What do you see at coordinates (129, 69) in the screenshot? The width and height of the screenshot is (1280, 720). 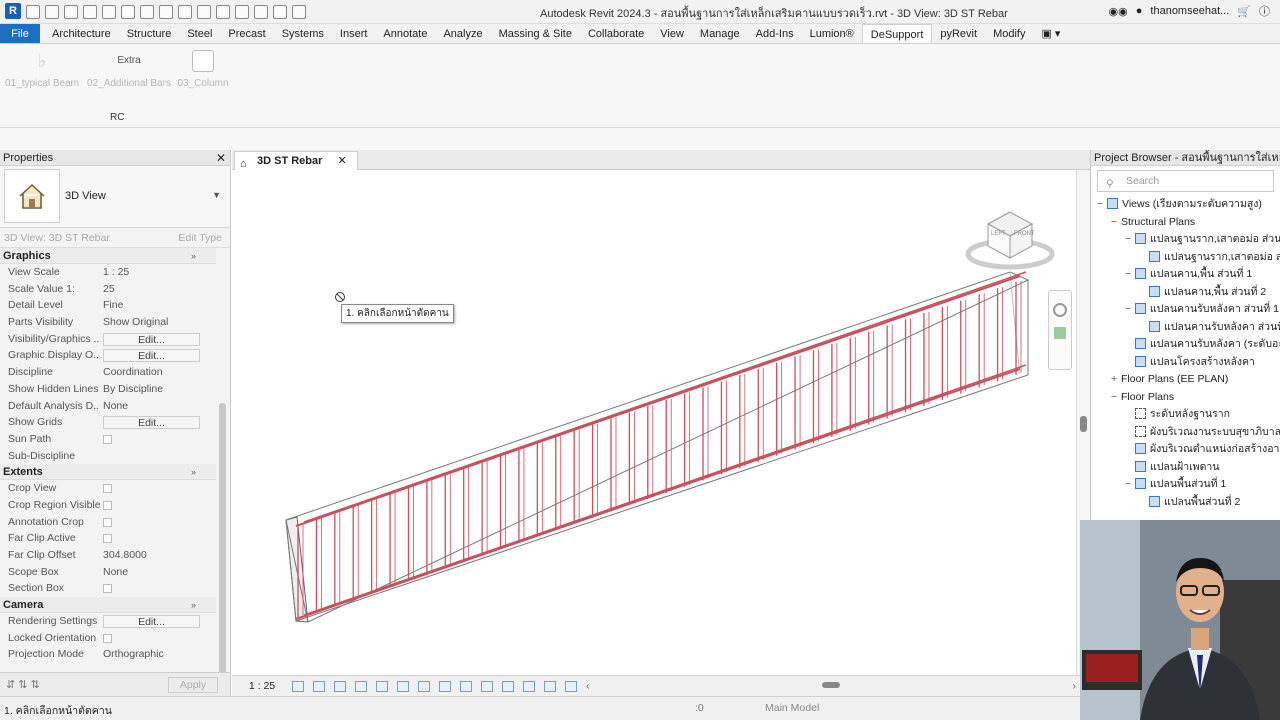 I see `additional-bars-button: Extra 02_Additional Bars` at bounding box center [129, 69].